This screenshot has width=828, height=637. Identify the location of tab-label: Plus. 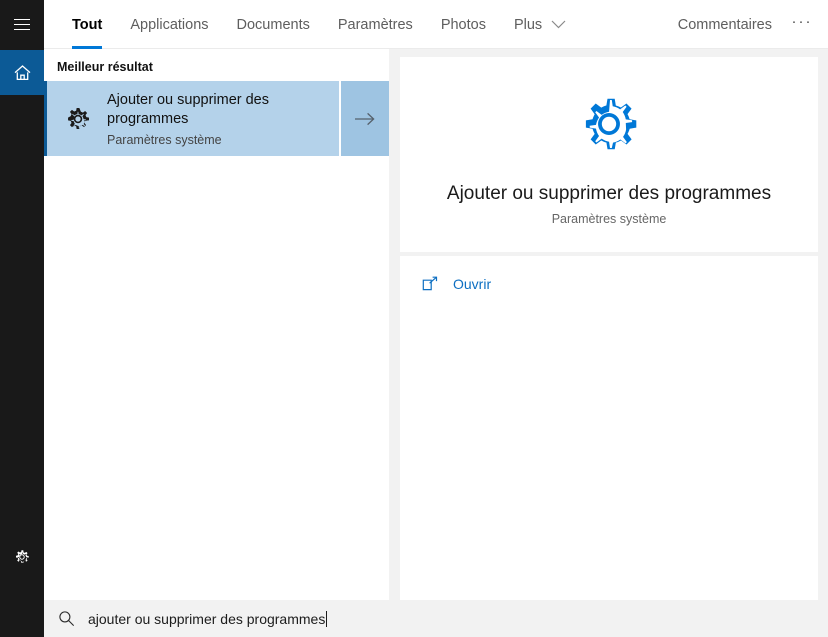
(528, 24).